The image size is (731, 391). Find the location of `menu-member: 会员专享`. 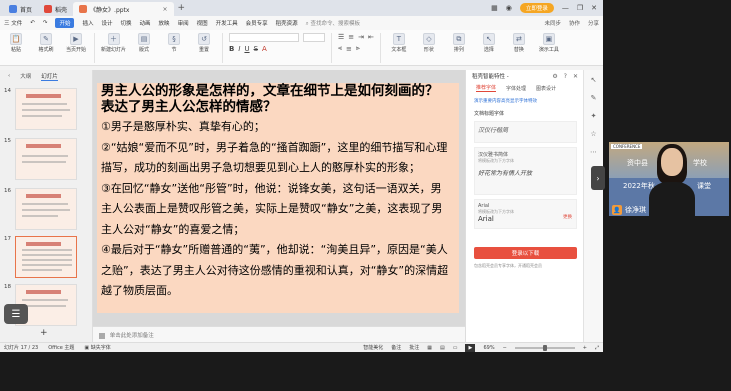

menu-member: 会员专享 is located at coordinates (257, 23).